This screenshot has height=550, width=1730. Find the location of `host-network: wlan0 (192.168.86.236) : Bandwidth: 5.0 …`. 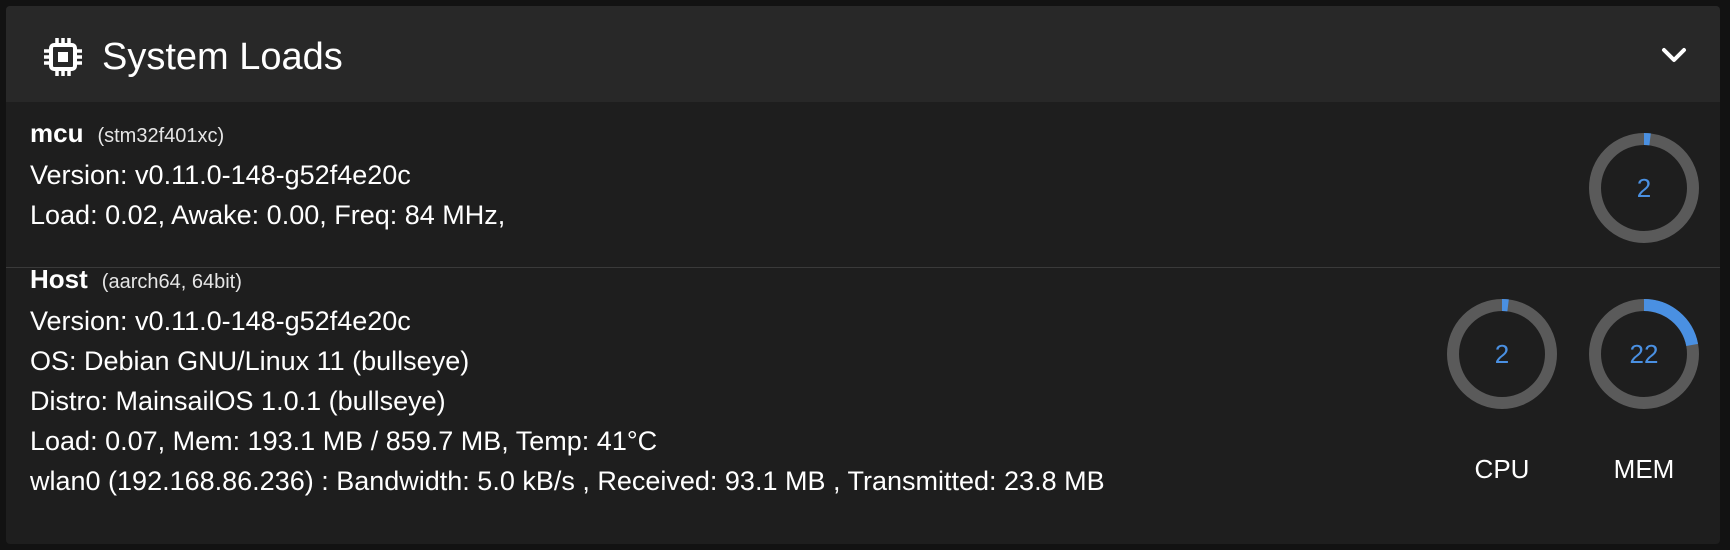

host-network: wlan0 (192.168.86.236) : Bandwidth: 5.0 … is located at coordinates (567, 481).